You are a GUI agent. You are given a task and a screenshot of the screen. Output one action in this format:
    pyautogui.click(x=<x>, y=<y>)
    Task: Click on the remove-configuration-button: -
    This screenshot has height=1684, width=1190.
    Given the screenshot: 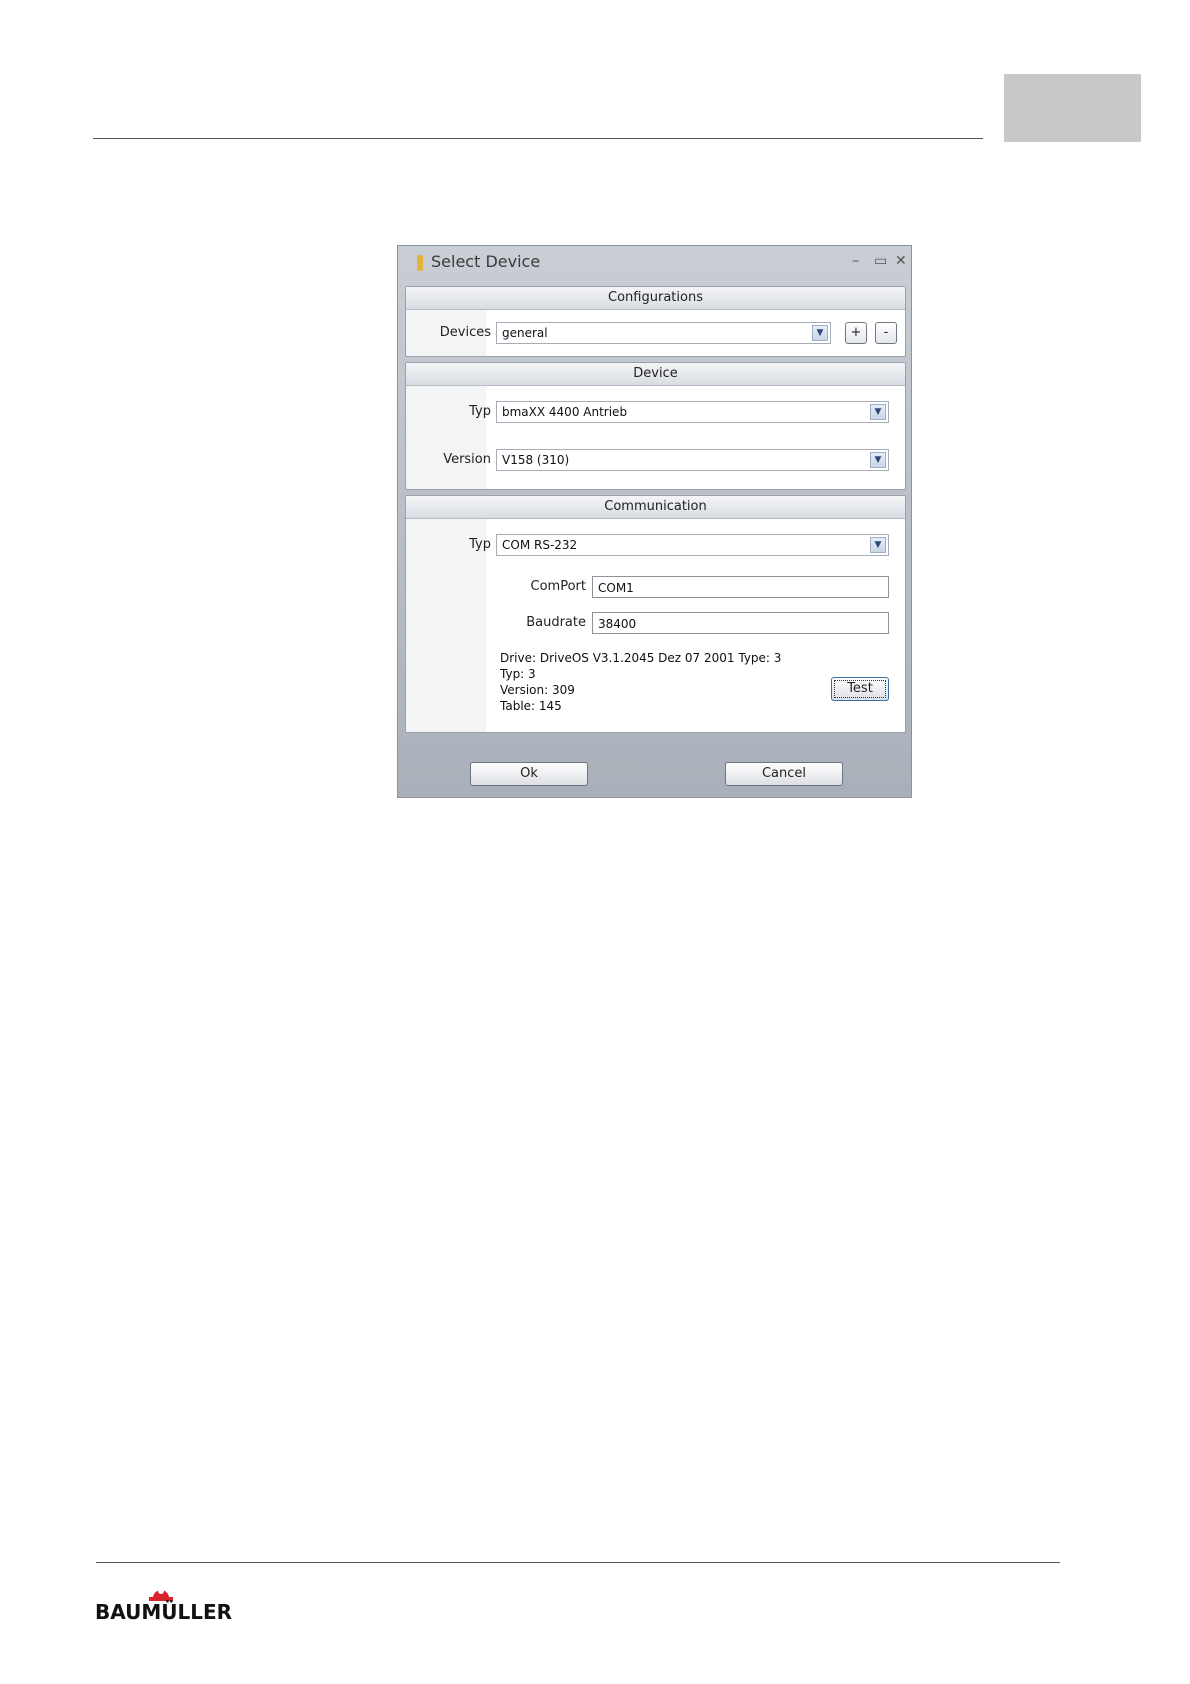 What is the action you would take?
    pyautogui.click(x=886, y=333)
    